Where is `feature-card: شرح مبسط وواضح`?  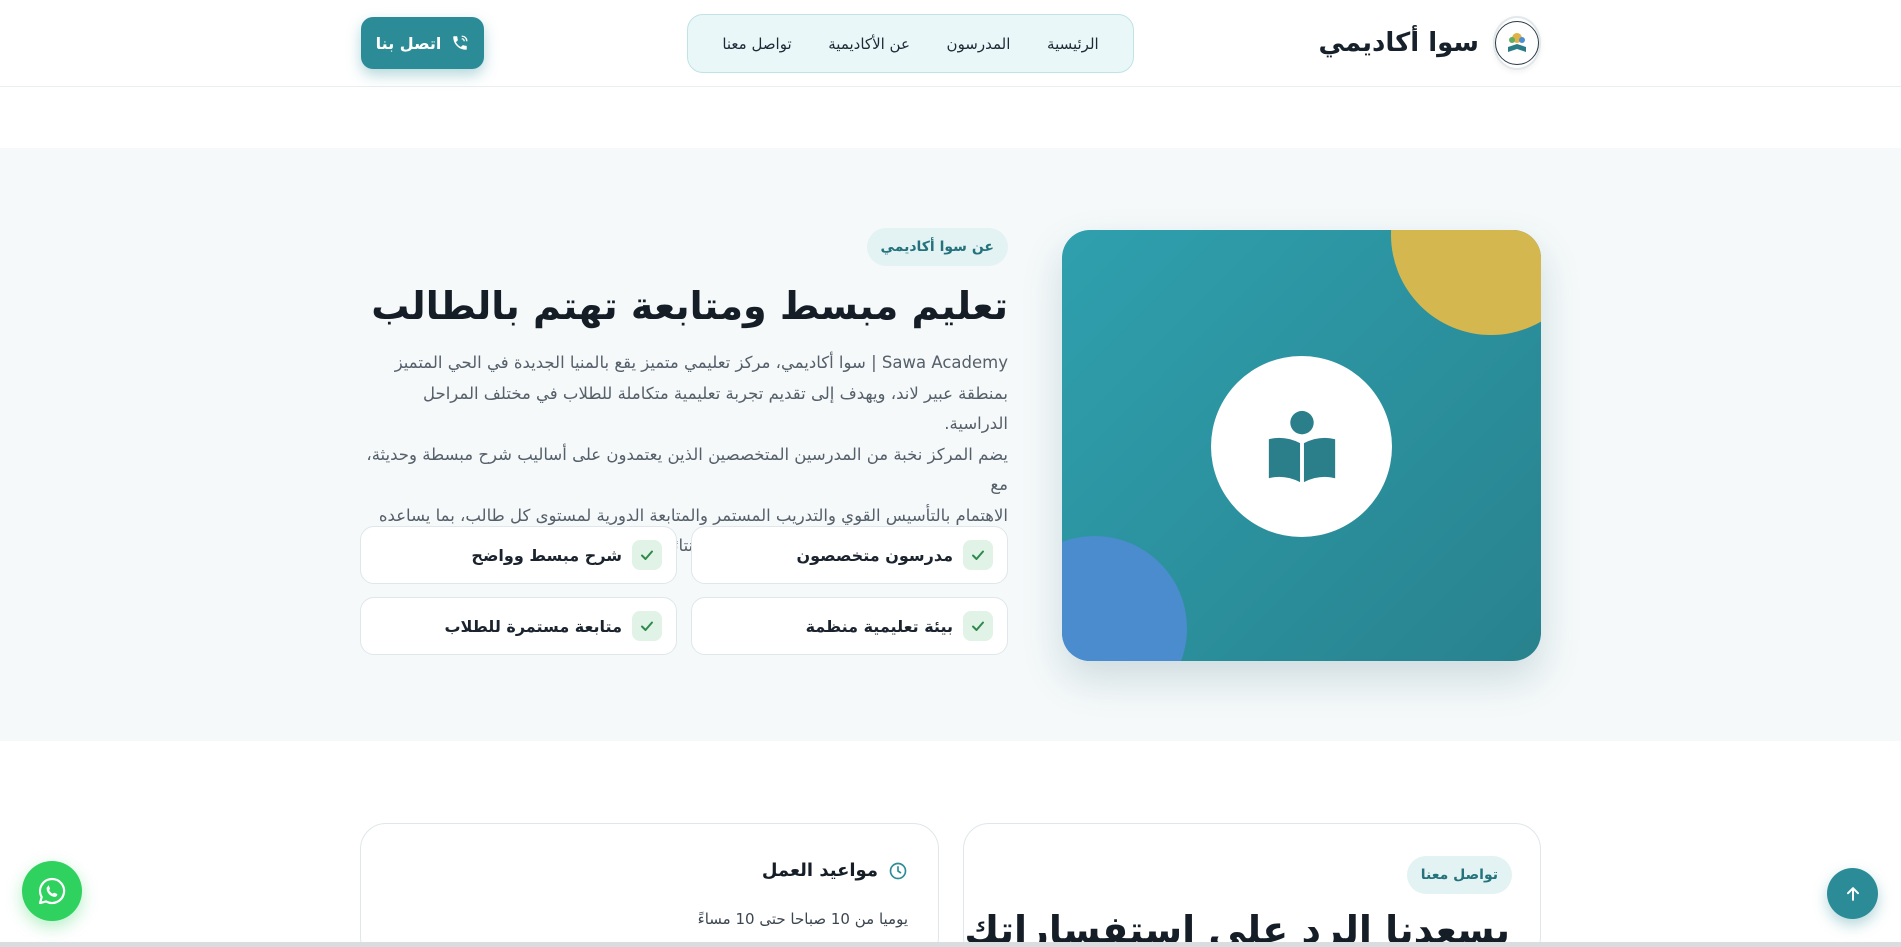
feature-card: شرح مبسط وواضح is located at coordinates (518, 555).